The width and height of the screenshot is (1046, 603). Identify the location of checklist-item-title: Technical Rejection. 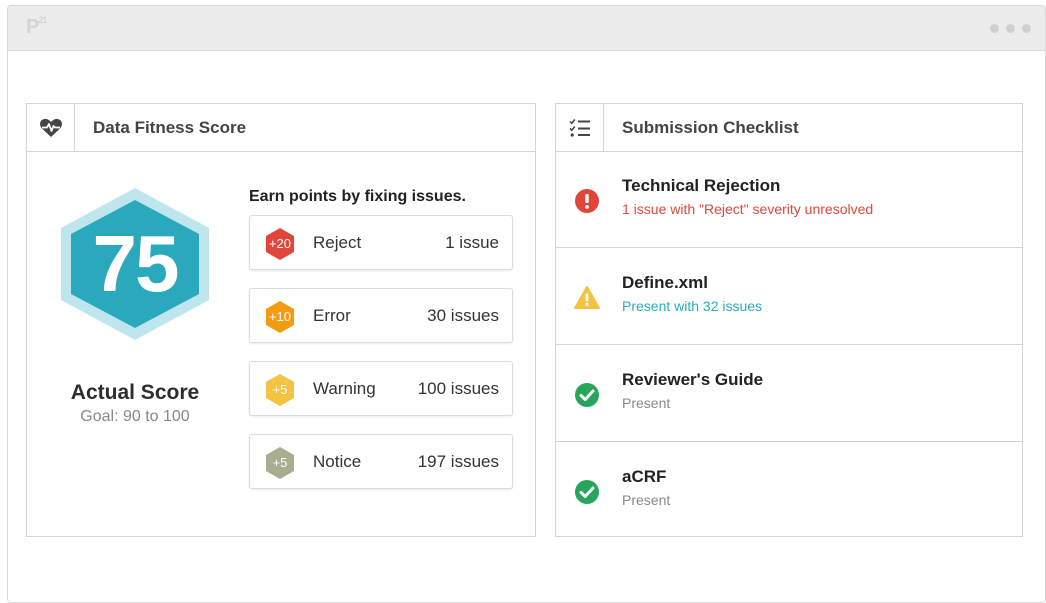
(701, 185).